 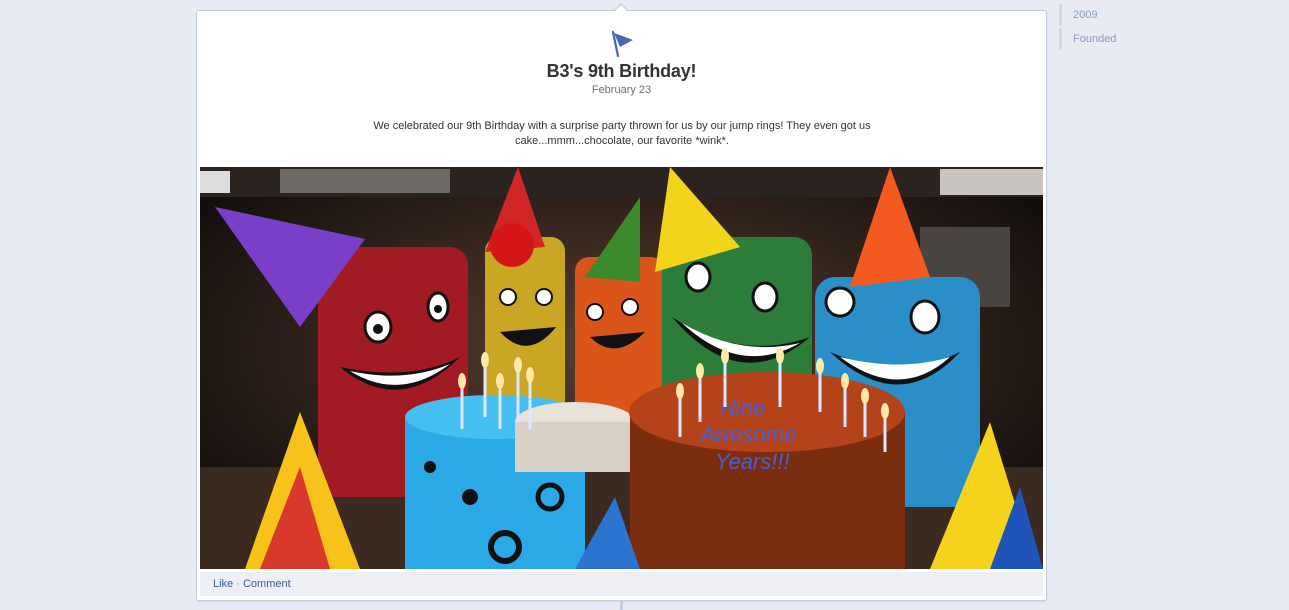 I want to click on flag-icon, so click(x=622, y=44).